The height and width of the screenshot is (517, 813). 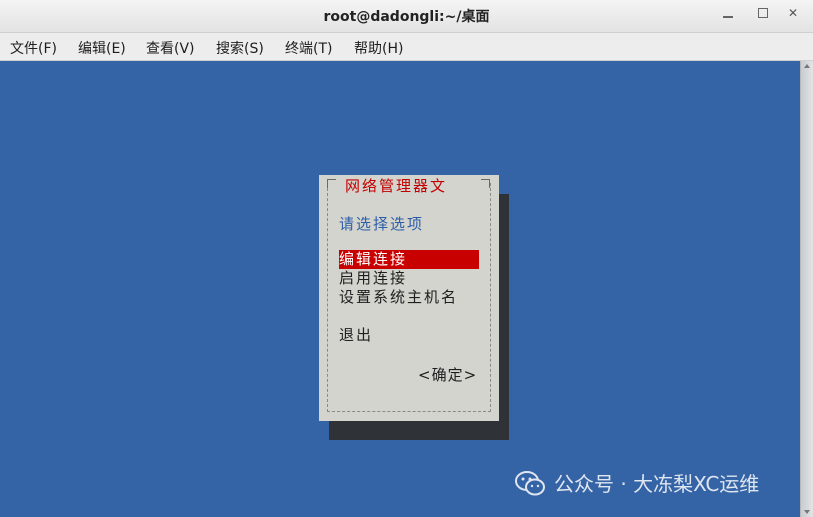 What do you see at coordinates (331, 183) in the screenshot?
I see `dialog-corner-left` at bounding box center [331, 183].